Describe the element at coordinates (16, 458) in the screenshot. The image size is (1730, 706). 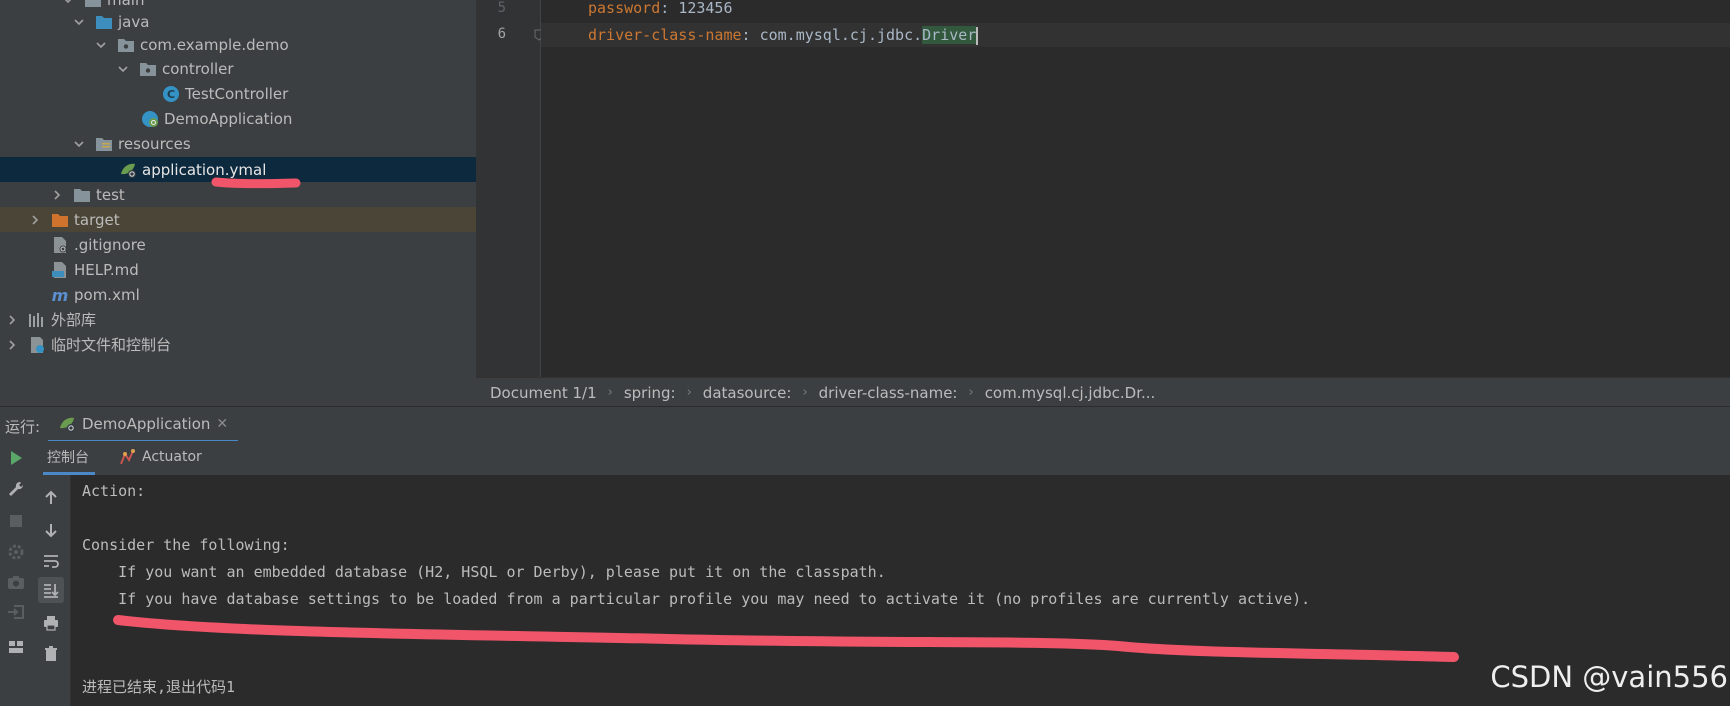
I see `rerun-icon` at that location.